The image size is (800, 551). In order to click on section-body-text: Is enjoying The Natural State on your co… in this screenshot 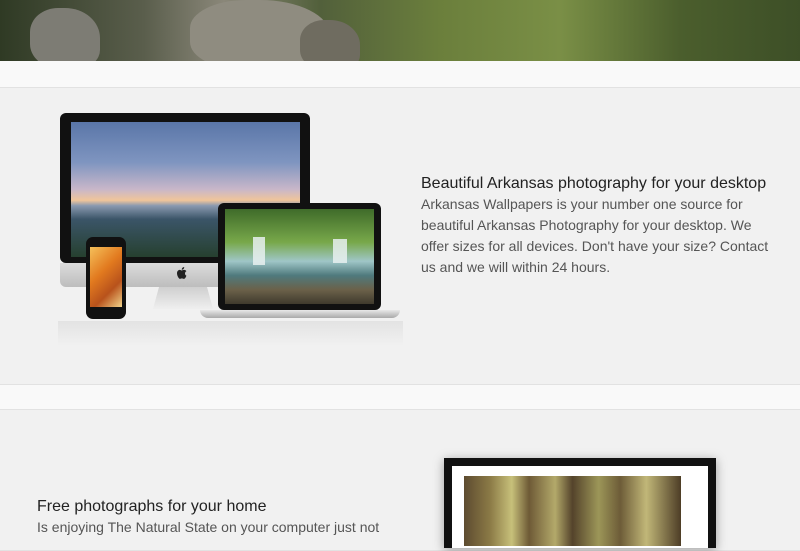, I will do `click(208, 527)`.